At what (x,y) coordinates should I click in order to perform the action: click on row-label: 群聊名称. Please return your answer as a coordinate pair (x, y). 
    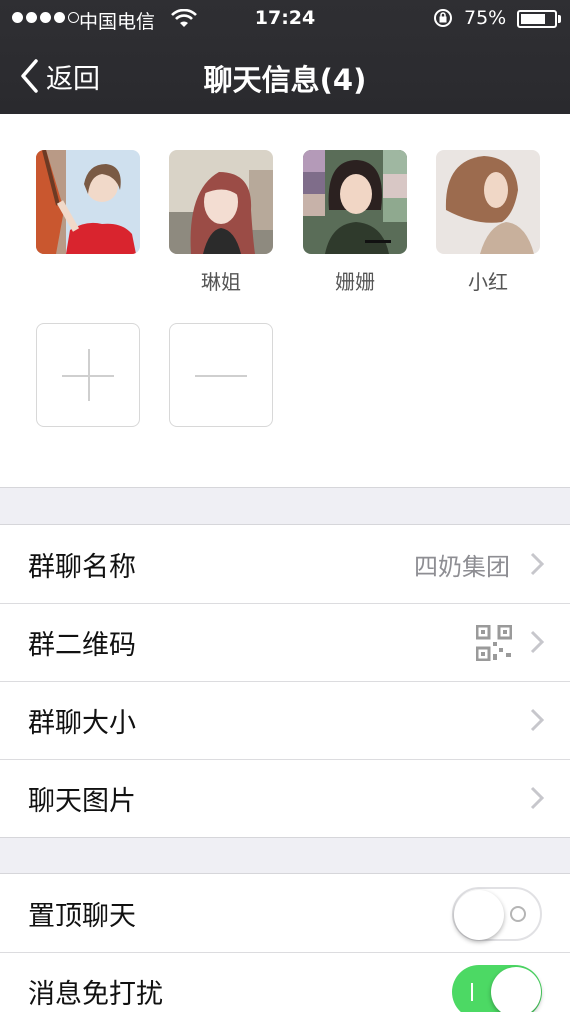
    Looking at the image, I should click on (82, 567).